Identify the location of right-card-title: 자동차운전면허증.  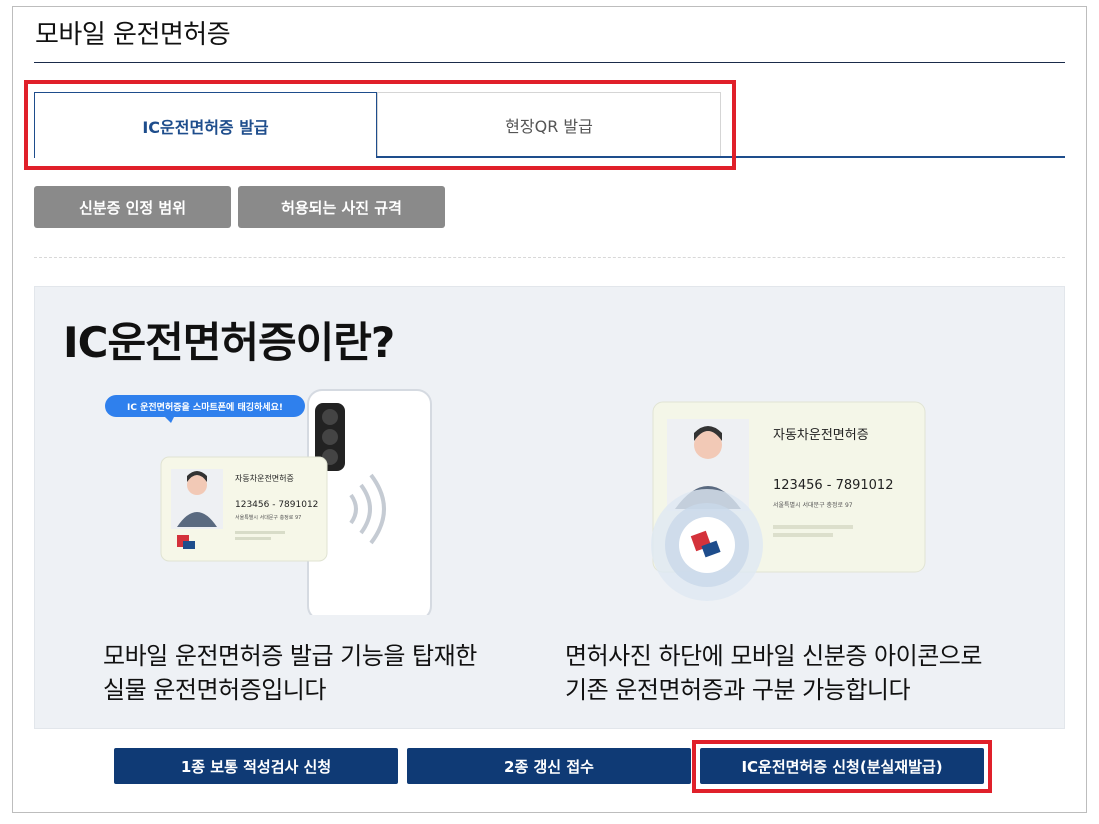
(821, 435).